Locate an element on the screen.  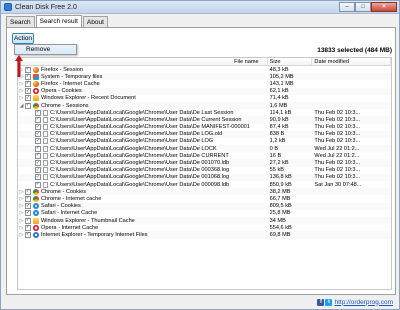
grid-header: File name Size Date modified is located at coordinates (204, 62).